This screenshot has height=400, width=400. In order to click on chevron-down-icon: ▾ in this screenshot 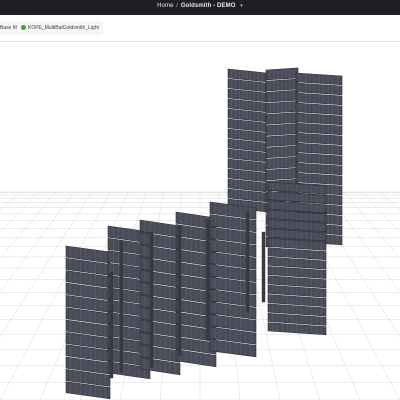, I will do `click(241, 6)`.